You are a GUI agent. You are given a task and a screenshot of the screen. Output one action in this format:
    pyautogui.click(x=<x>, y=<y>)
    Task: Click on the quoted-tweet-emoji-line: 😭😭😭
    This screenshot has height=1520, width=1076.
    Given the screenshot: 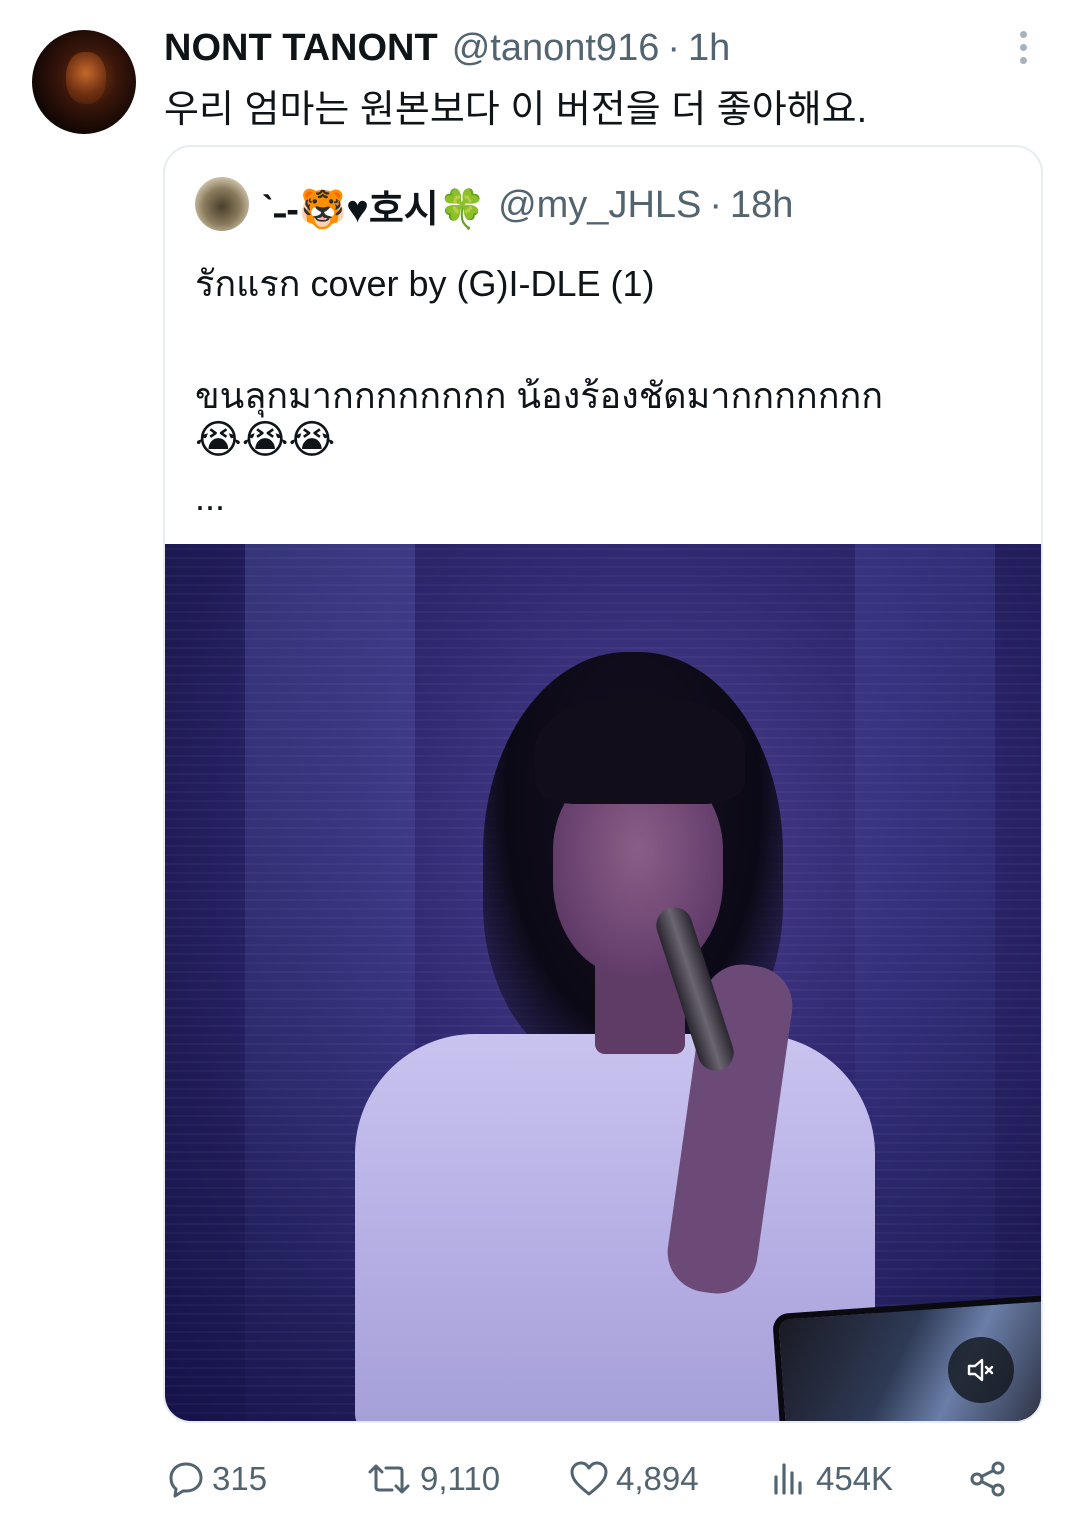 What is the action you would take?
    pyautogui.click(x=265, y=440)
    